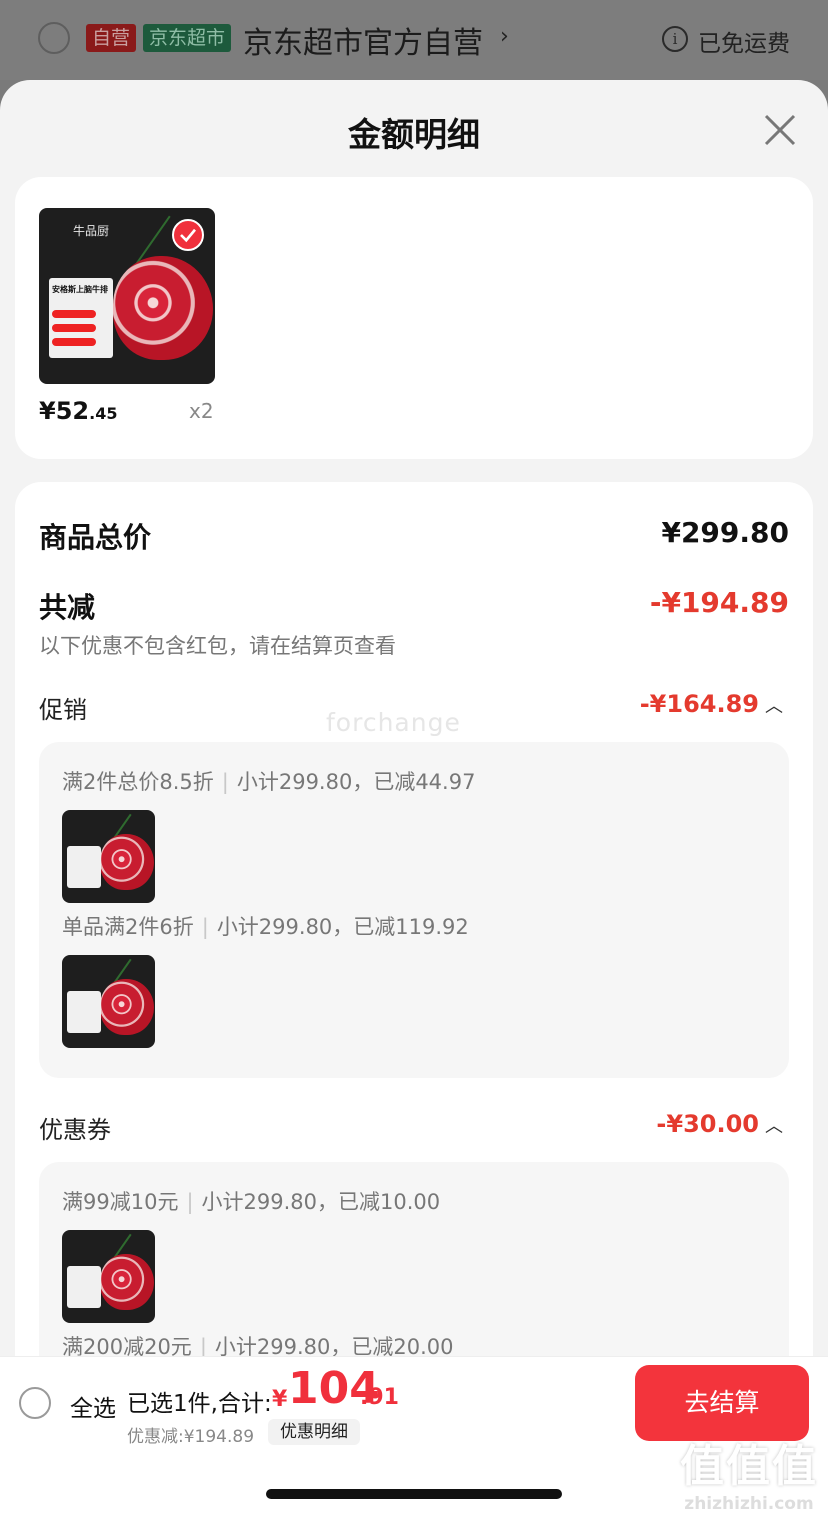  What do you see at coordinates (356, 782) in the screenshot?
I see `promotion-detail: 小计299.80，已减44.97` at bounding box center [356, 782].